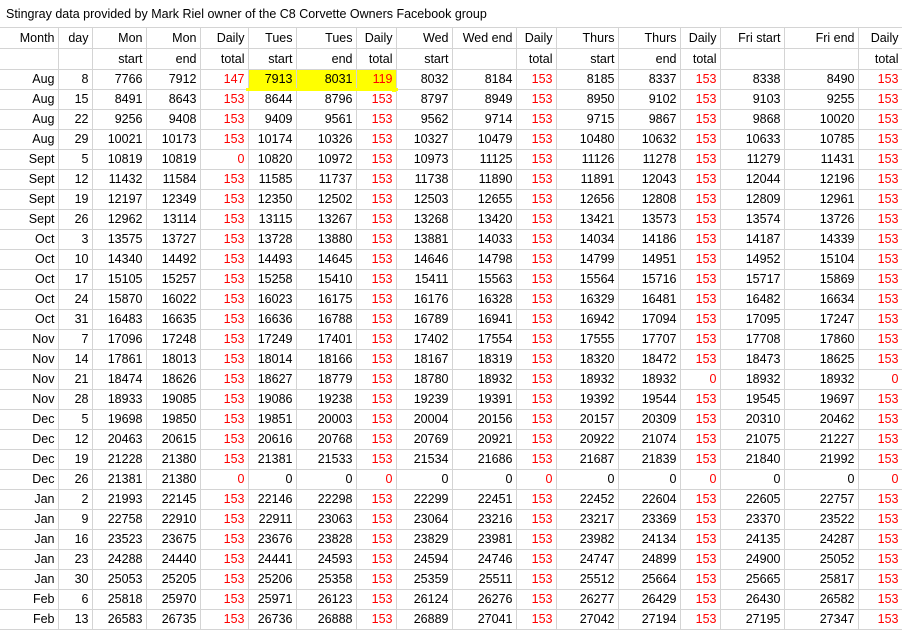  What do you see at coordinates (119, 179) in the screenshot?
I see `table-cell: 11432` at bounding box center [119, 179].